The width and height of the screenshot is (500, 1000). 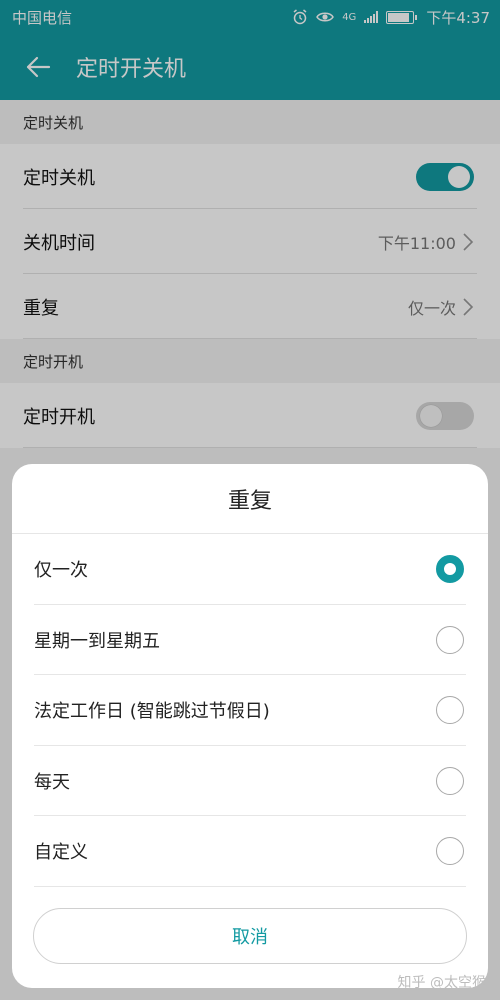 I want to click on option-workdays: 法定工作日 (智能跳过节假日), so click(x=250, y=710).